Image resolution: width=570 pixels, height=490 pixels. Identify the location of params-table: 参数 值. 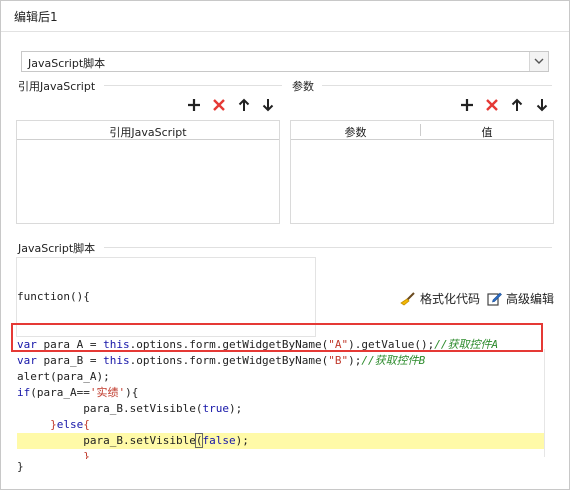
(422, 172).